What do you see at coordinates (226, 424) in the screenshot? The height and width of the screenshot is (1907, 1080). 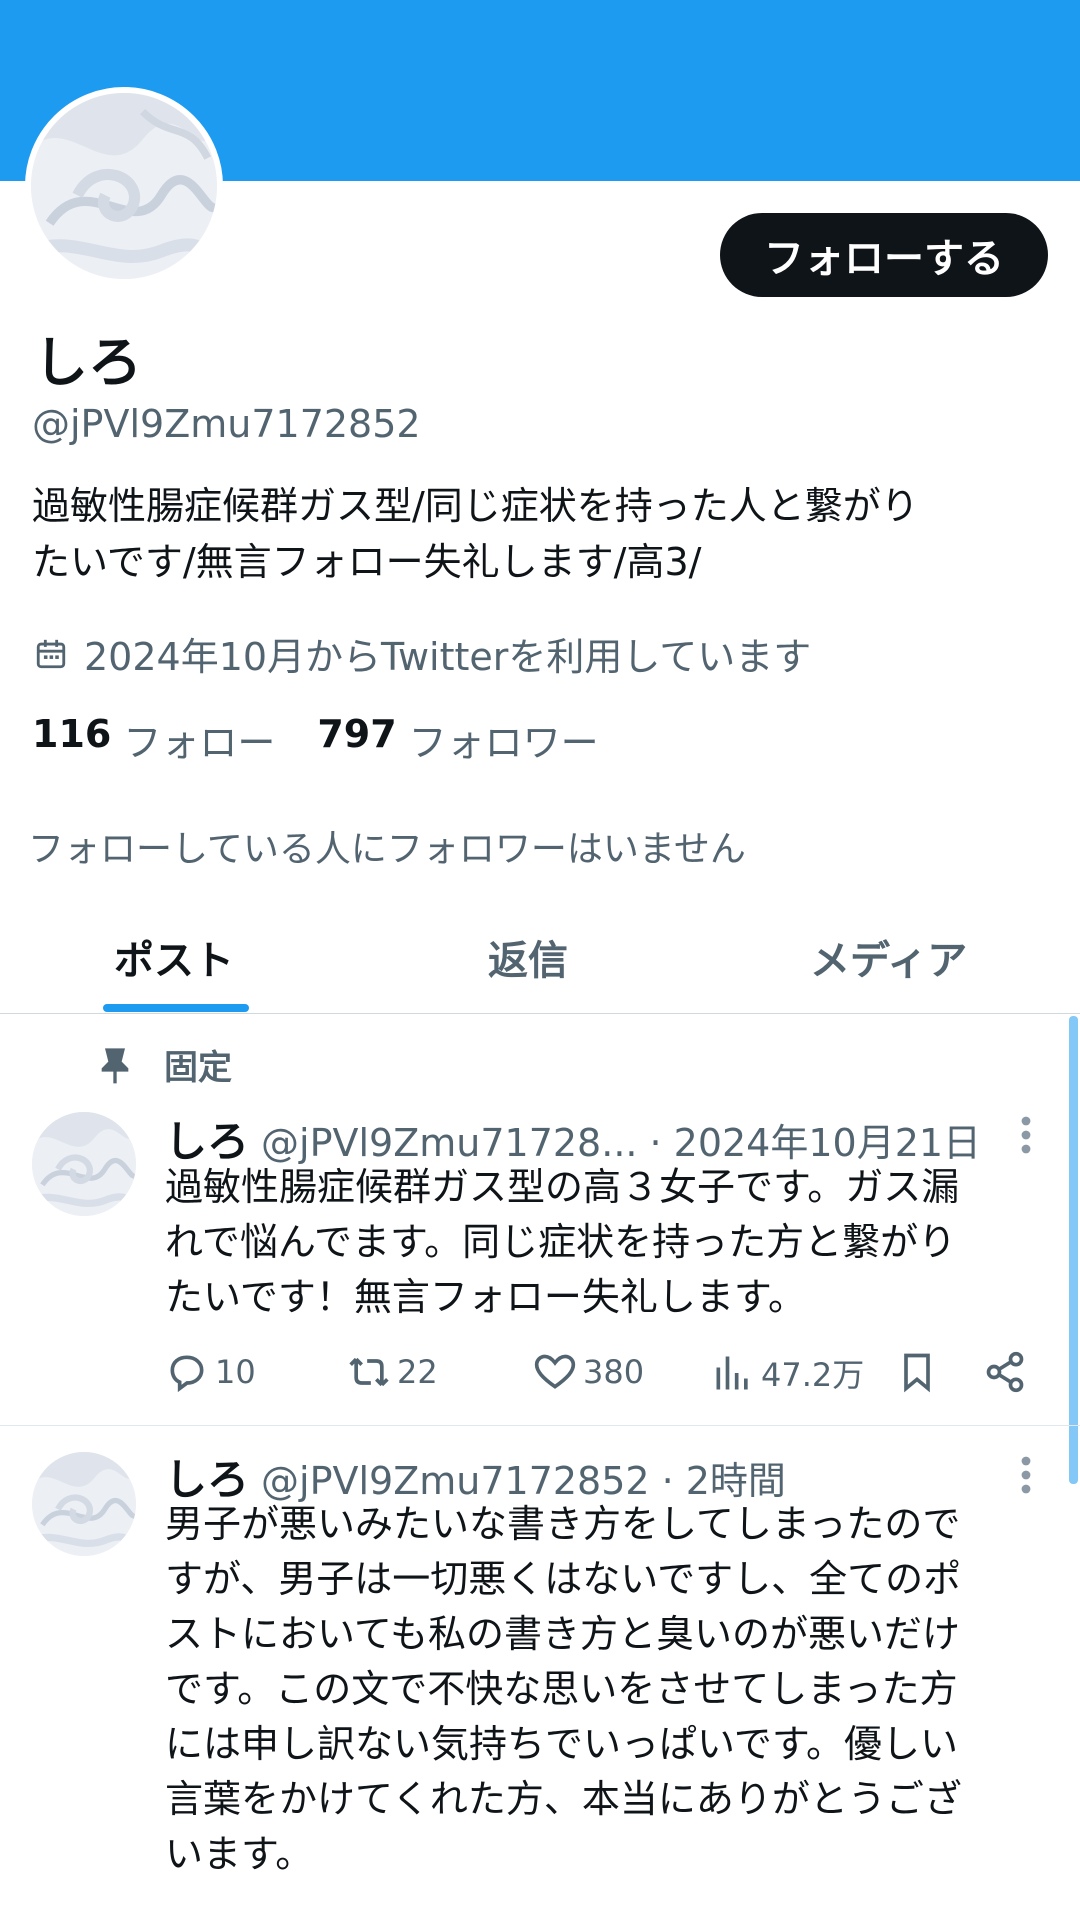 I see `profile-handle: @jPVl9Zmu7172852` at bounding box center [226, 424].